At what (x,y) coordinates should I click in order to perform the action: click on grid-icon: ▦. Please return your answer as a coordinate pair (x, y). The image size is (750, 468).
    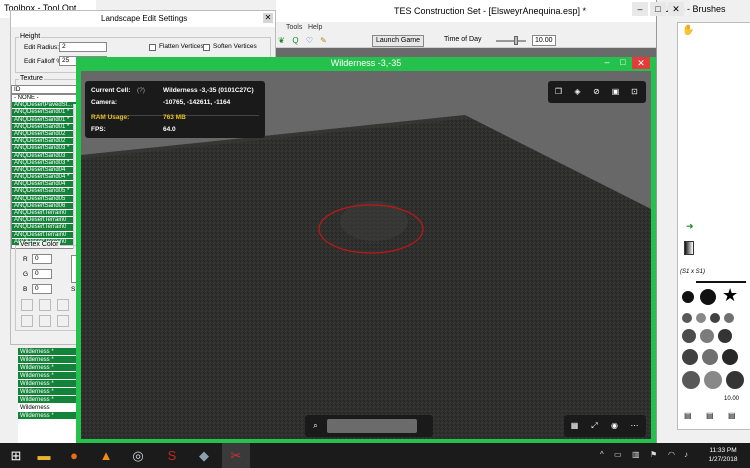
    Looking at the image, I should click on (574, 425).